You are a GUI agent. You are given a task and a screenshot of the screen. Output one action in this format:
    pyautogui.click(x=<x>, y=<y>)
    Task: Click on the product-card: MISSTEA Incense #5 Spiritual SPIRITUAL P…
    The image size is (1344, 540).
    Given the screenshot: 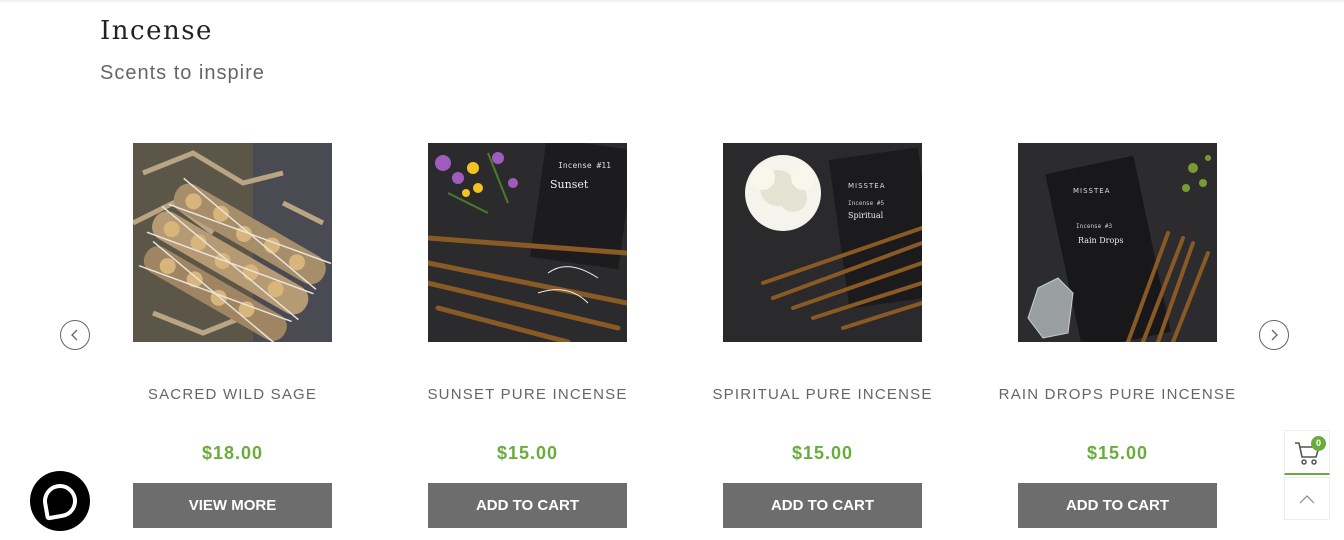 What is the action you would take?
    pyautogui.click(x=821, y=335)
    